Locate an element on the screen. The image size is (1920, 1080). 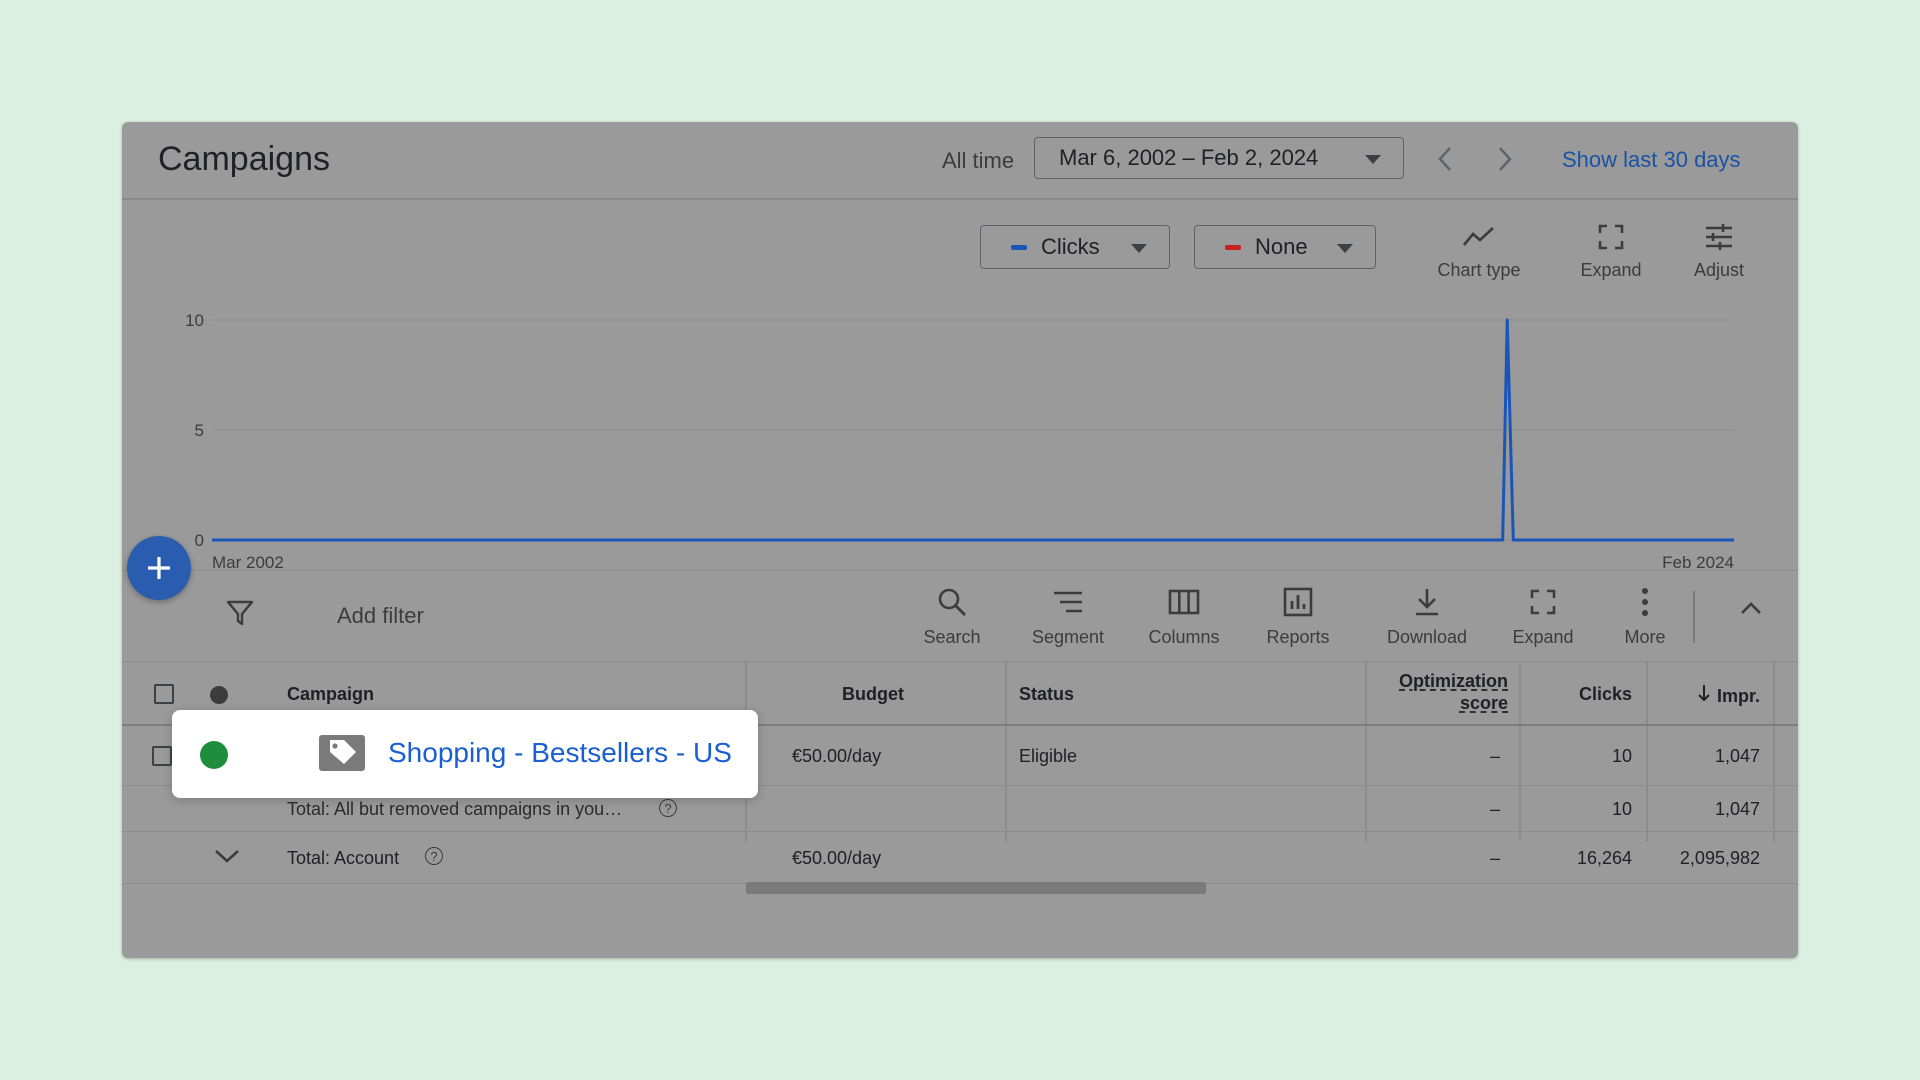
more-label: More is located at coordinates (1645, 637).